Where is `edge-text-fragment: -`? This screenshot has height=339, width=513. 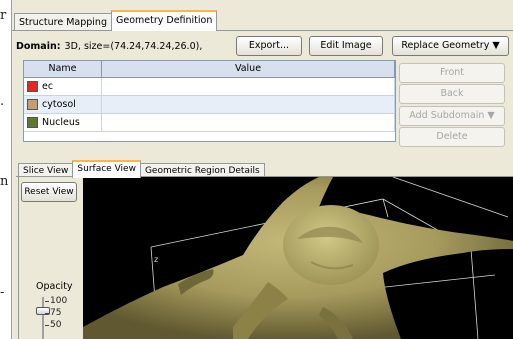 edge-text-fragment: - is located at coordinates (2, 292).